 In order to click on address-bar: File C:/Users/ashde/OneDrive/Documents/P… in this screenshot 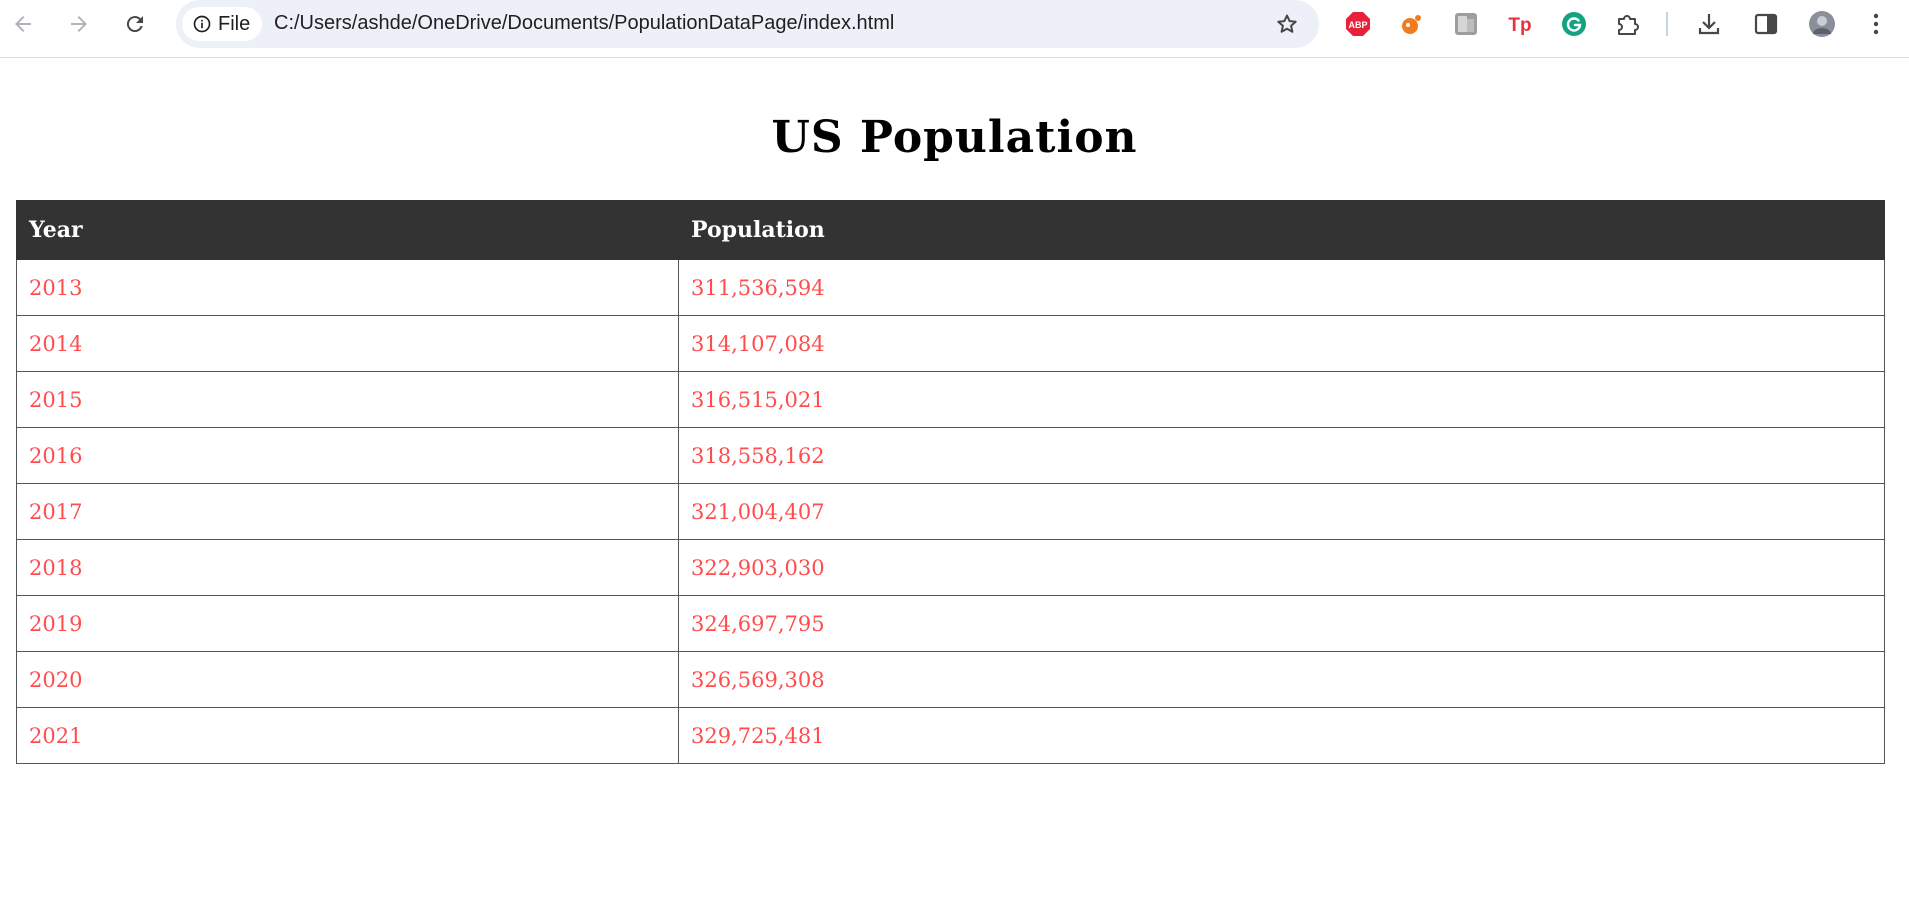, I will do `click(747, 24)`.